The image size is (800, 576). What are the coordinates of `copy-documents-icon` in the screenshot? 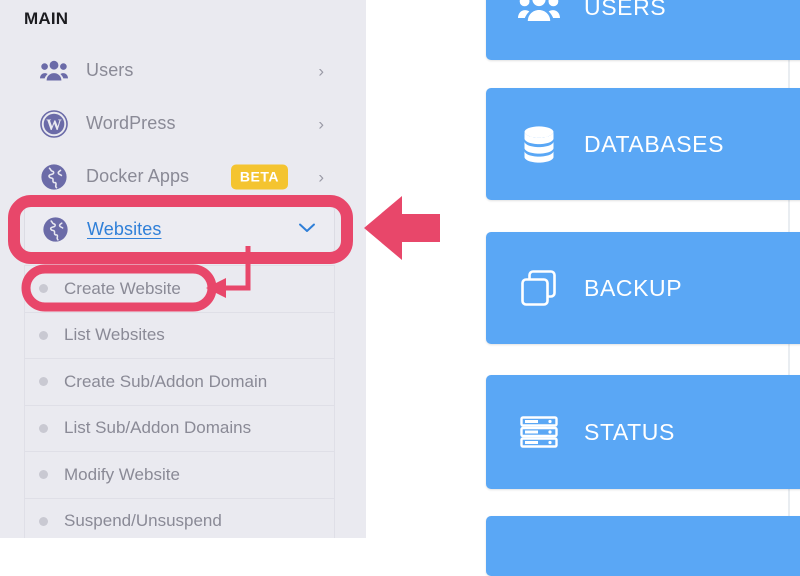 It's located at (539, 288).